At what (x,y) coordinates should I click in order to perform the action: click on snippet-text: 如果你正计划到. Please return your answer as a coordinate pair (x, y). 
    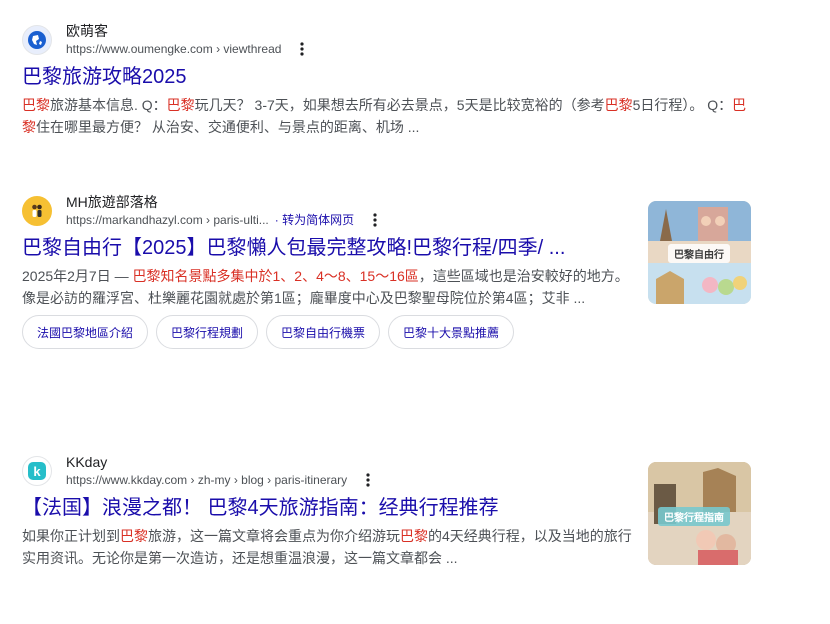
    Looking at the image, I should click on (71, 536).